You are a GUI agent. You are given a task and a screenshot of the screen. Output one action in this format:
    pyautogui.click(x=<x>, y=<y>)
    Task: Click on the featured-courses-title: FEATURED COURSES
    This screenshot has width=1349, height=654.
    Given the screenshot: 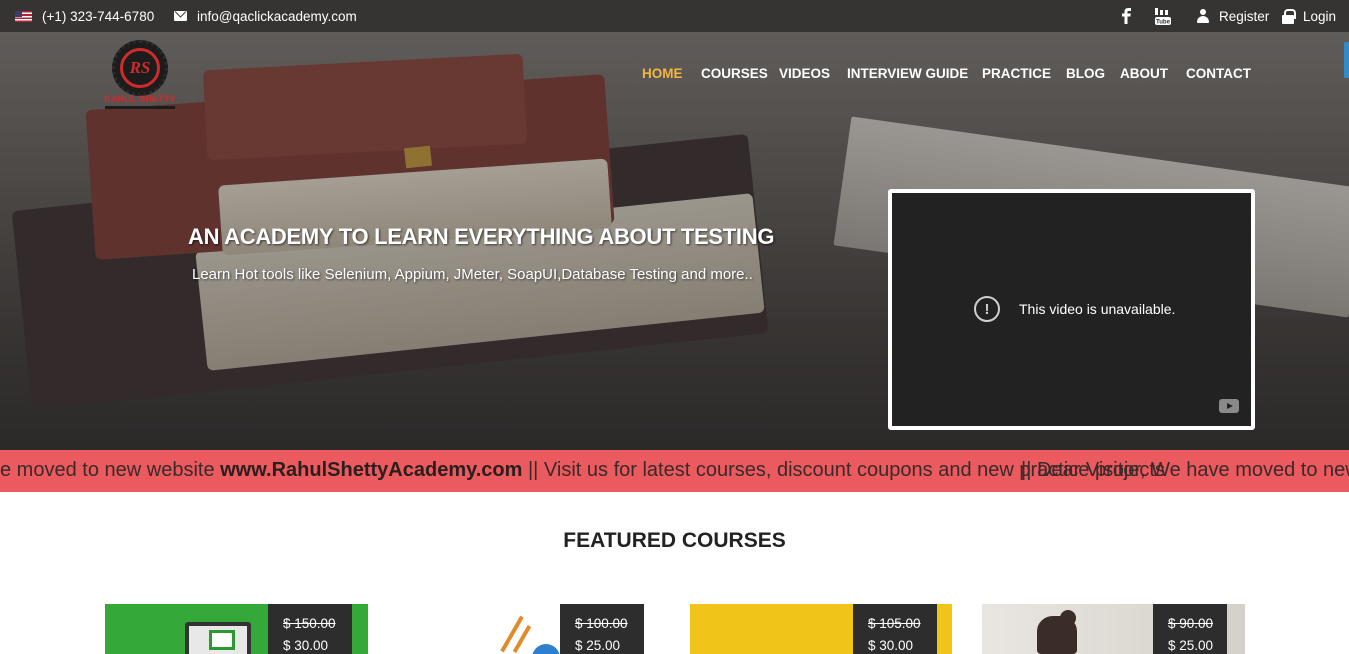 What is the action you would take?
    pyautogui.click(x=674, y=540)
    